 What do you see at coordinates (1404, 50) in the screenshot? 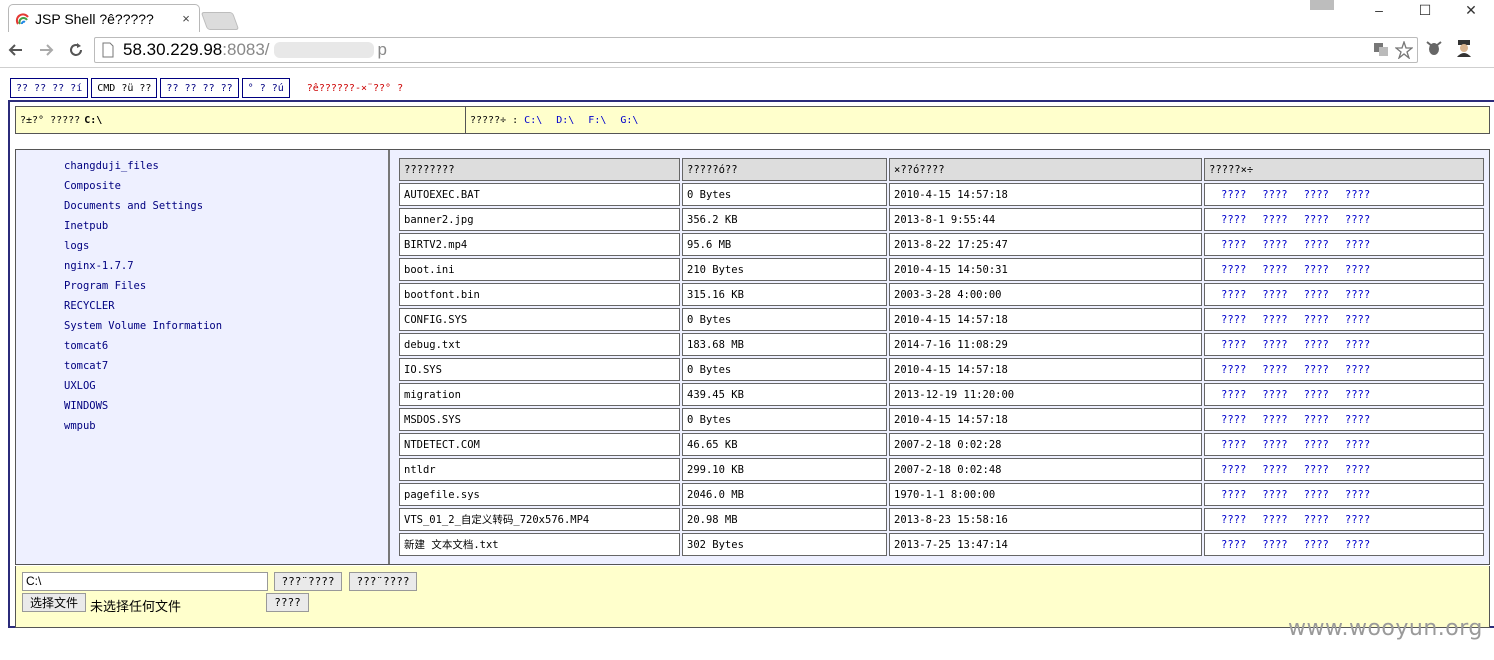
I see `bookmark-star-icon` at bounding box center [1404, 50].